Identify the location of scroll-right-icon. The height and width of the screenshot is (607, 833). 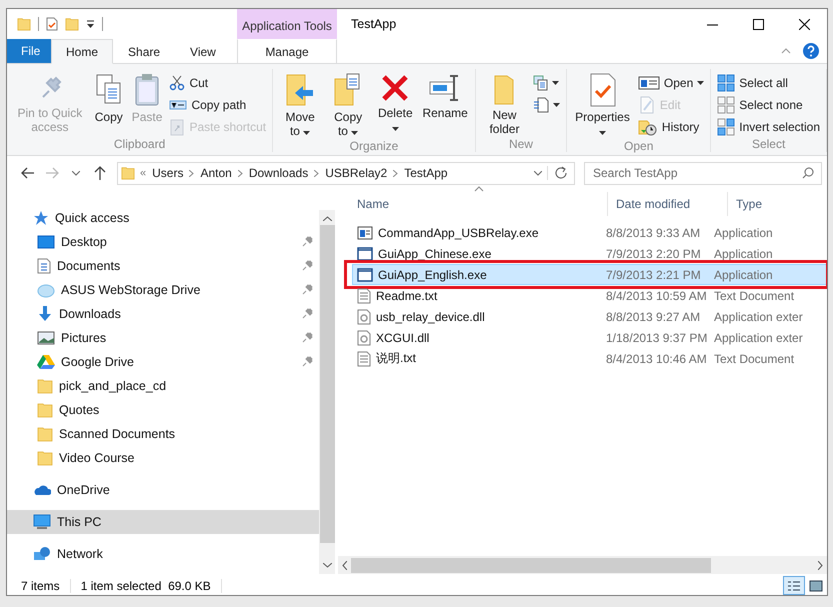
(820, 565).